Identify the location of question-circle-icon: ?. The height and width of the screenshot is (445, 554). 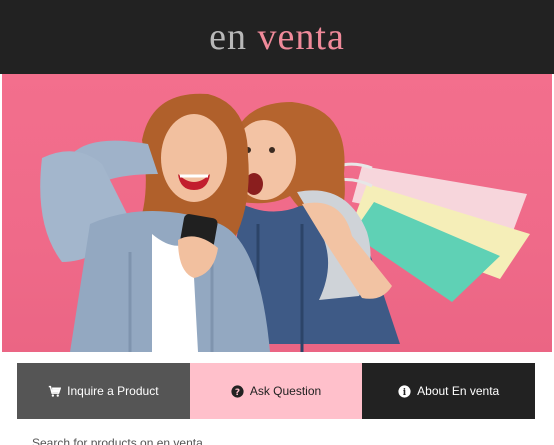
(237, 391).